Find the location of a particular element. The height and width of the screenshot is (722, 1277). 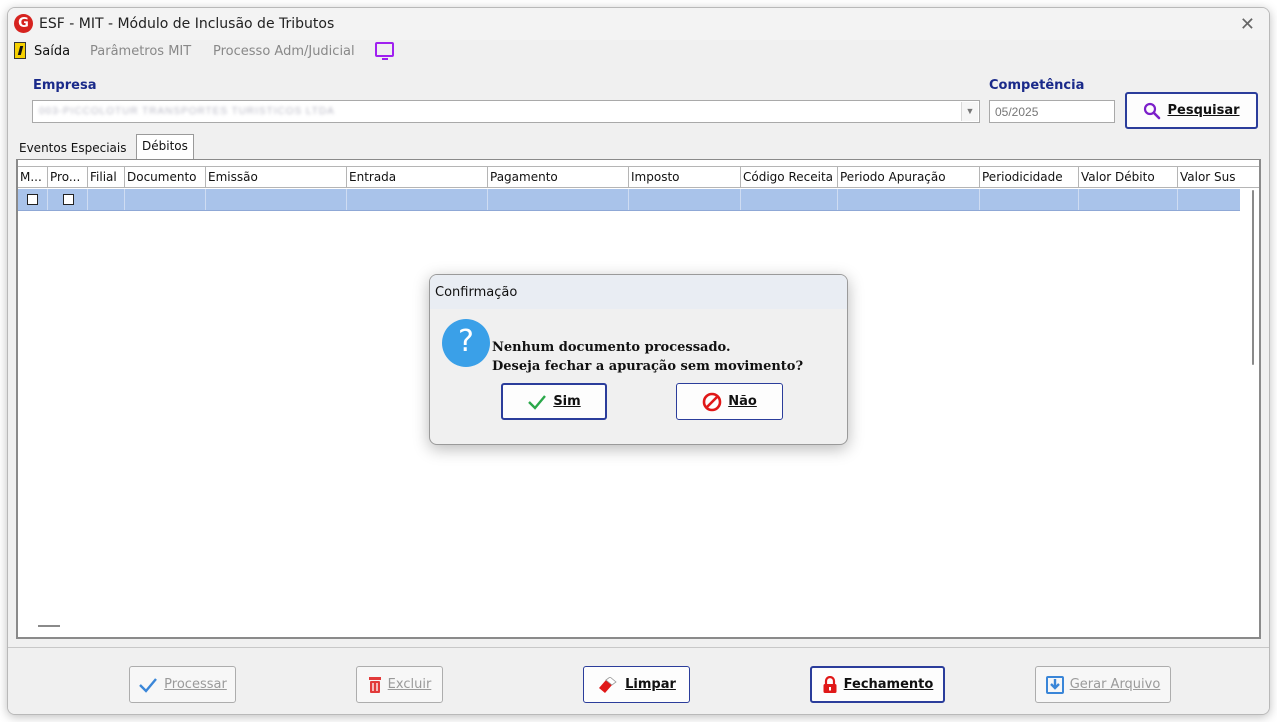

col-header-valor-debito: Valor Débito is located at coordinates (1128, 177).